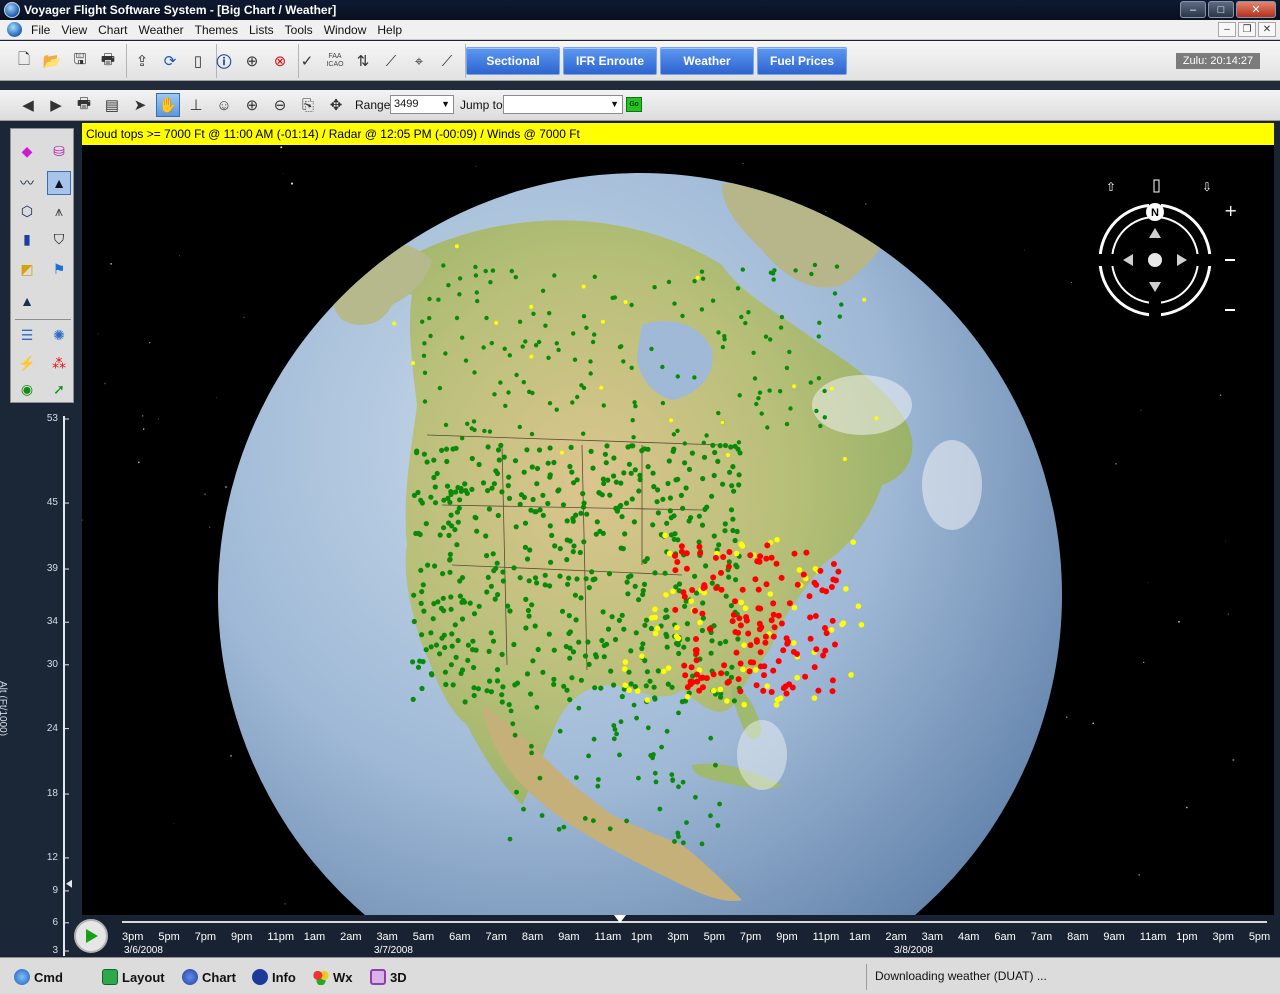  Describe the element at coordinates (264, 30) in the screenshot. I see `menu-lists: Lists` at that location.